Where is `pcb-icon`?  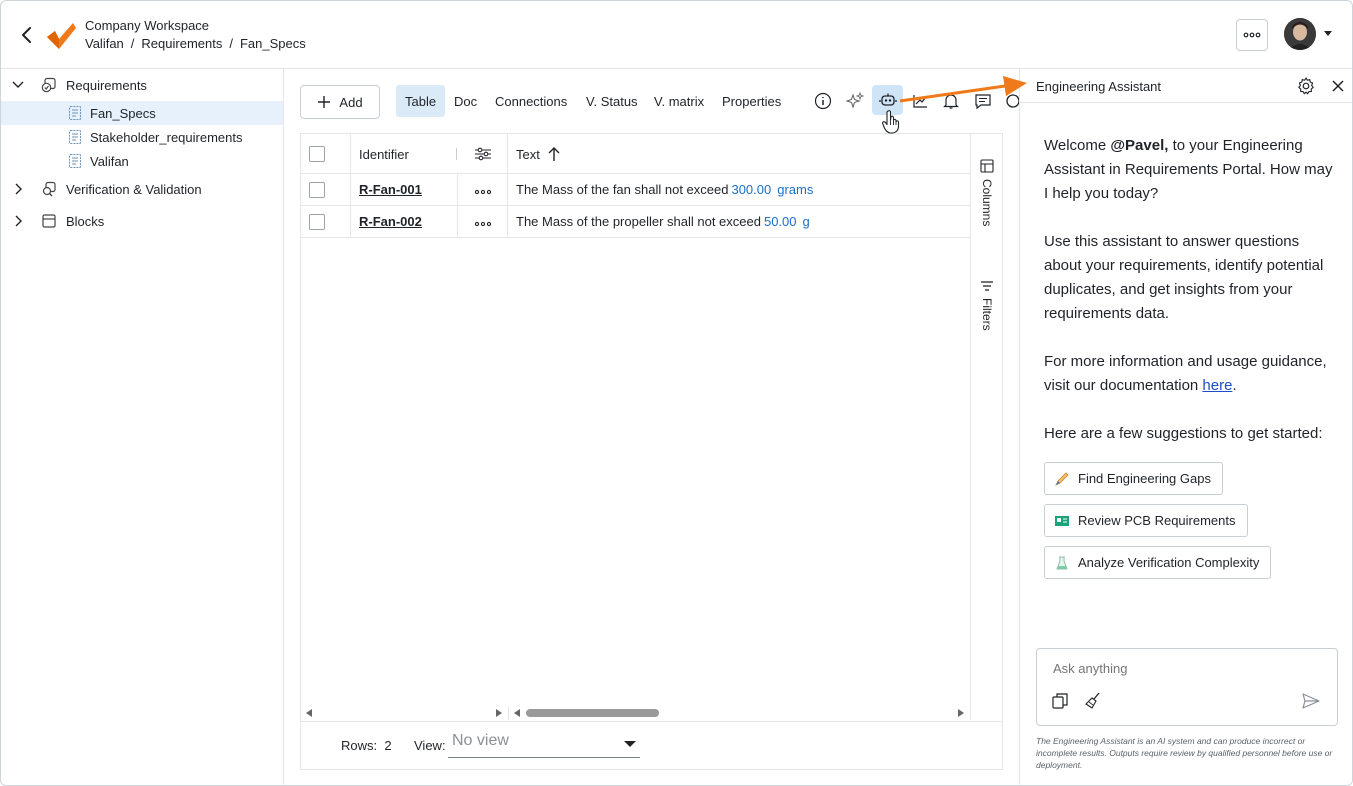 pcb-icon is located at coordinates (1062, 520).